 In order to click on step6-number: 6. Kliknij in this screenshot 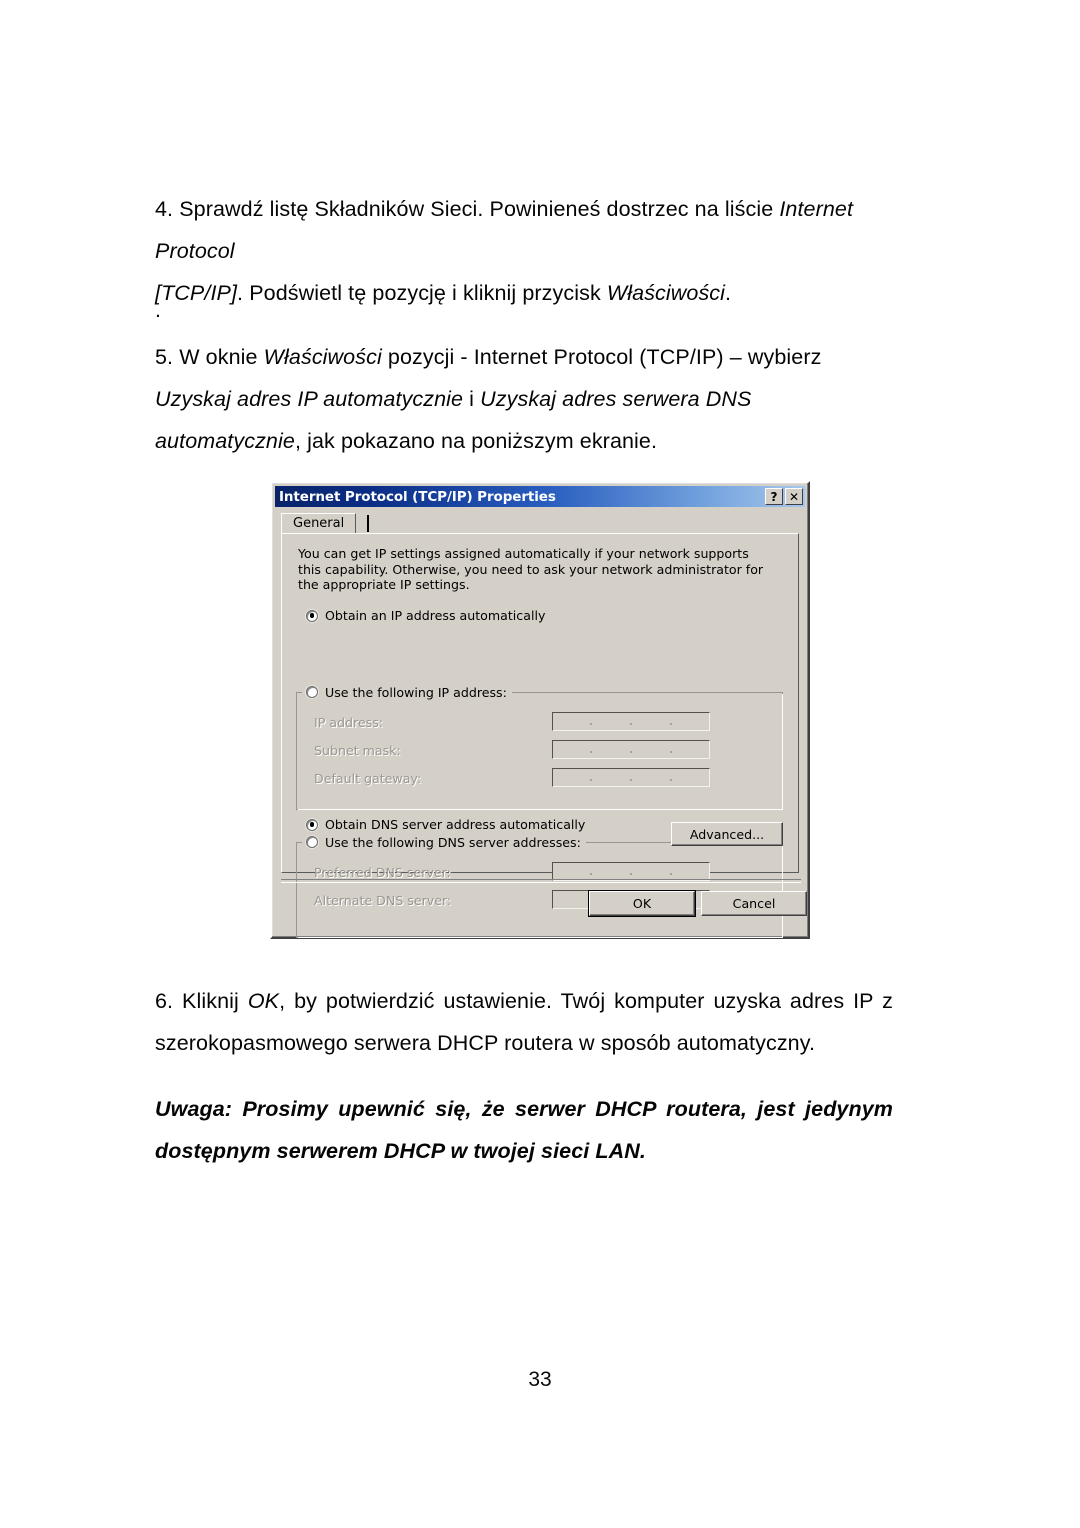, I will do `click(201, 1001)`.